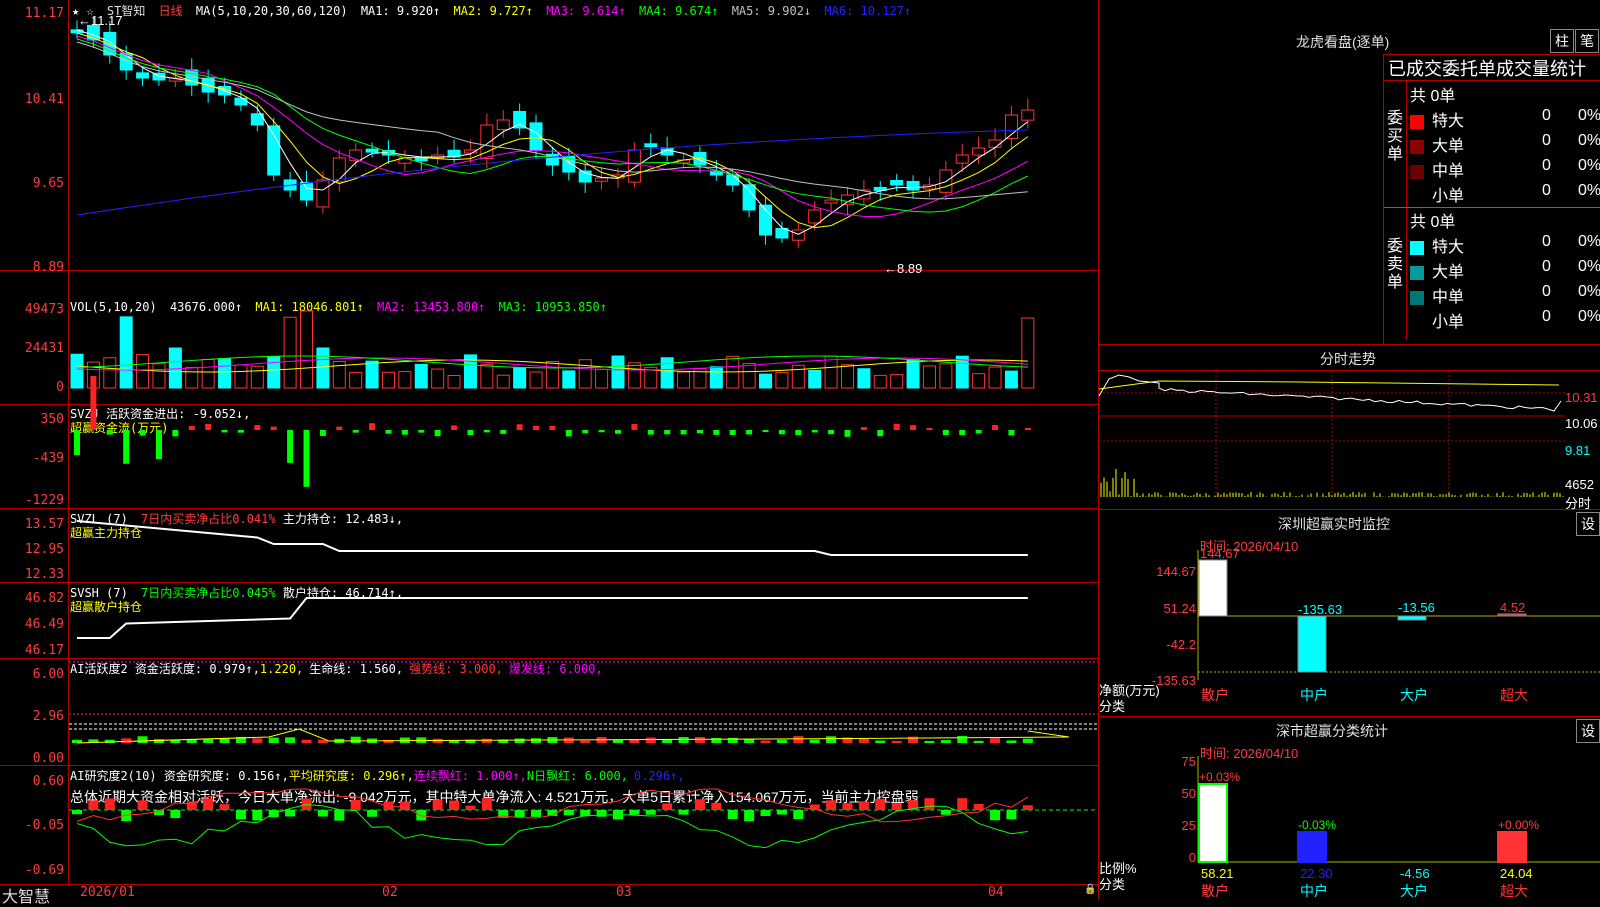  Describe the element at coordinates (1417, 247) in the screenshot. I see `legend-swatch` at that location.